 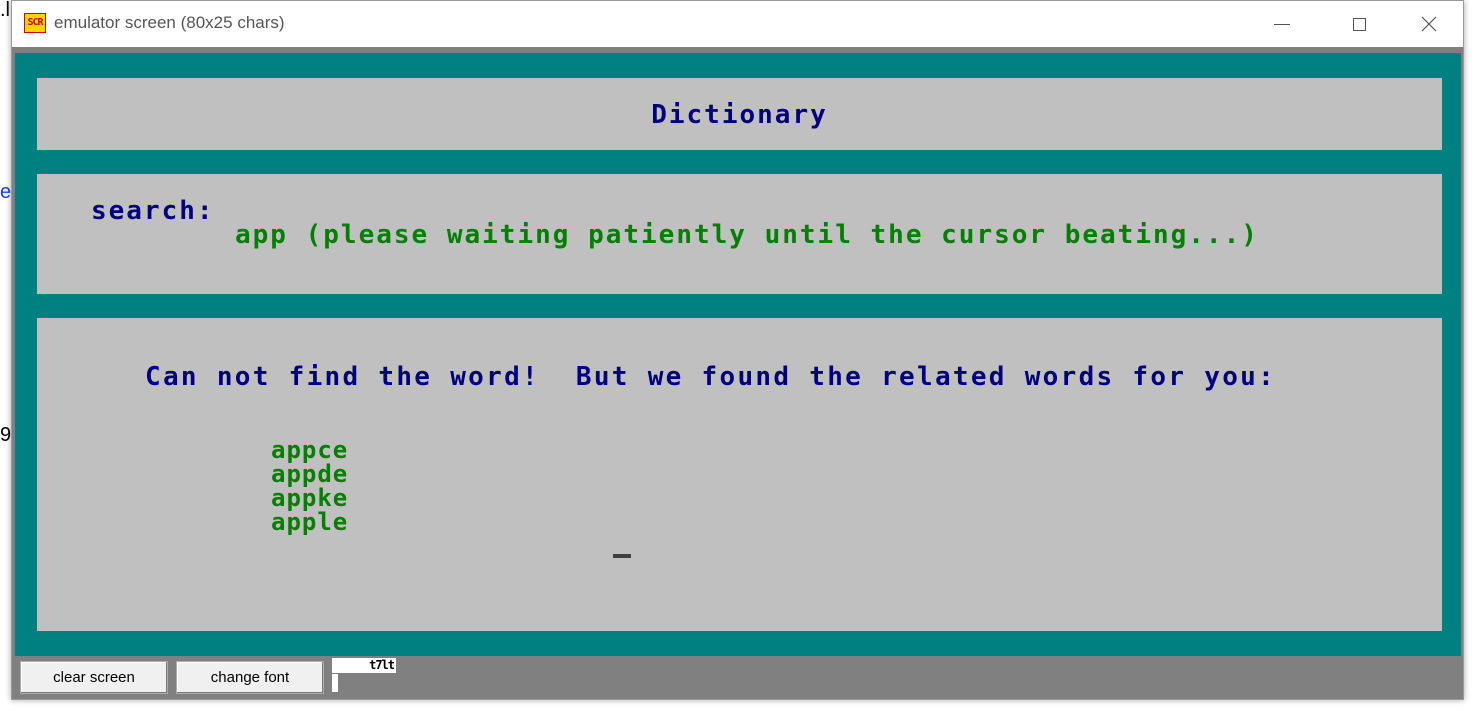 What do you see at coordinates (310, 474) in the screenshot?
I see `related-word: appde` at bounding box center [310, 474].